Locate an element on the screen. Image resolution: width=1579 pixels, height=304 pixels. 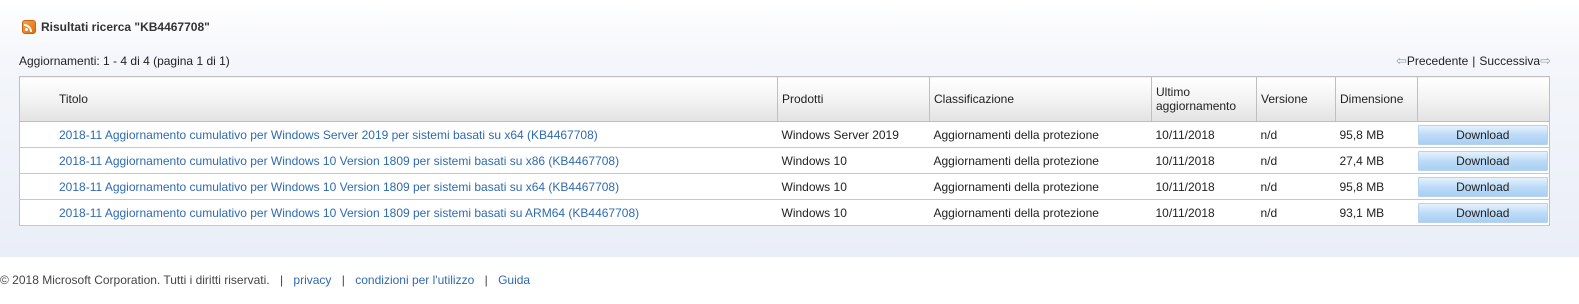
search-results-header: Risultati ricerca "KB4467708" is located at coordinates (116, 27).